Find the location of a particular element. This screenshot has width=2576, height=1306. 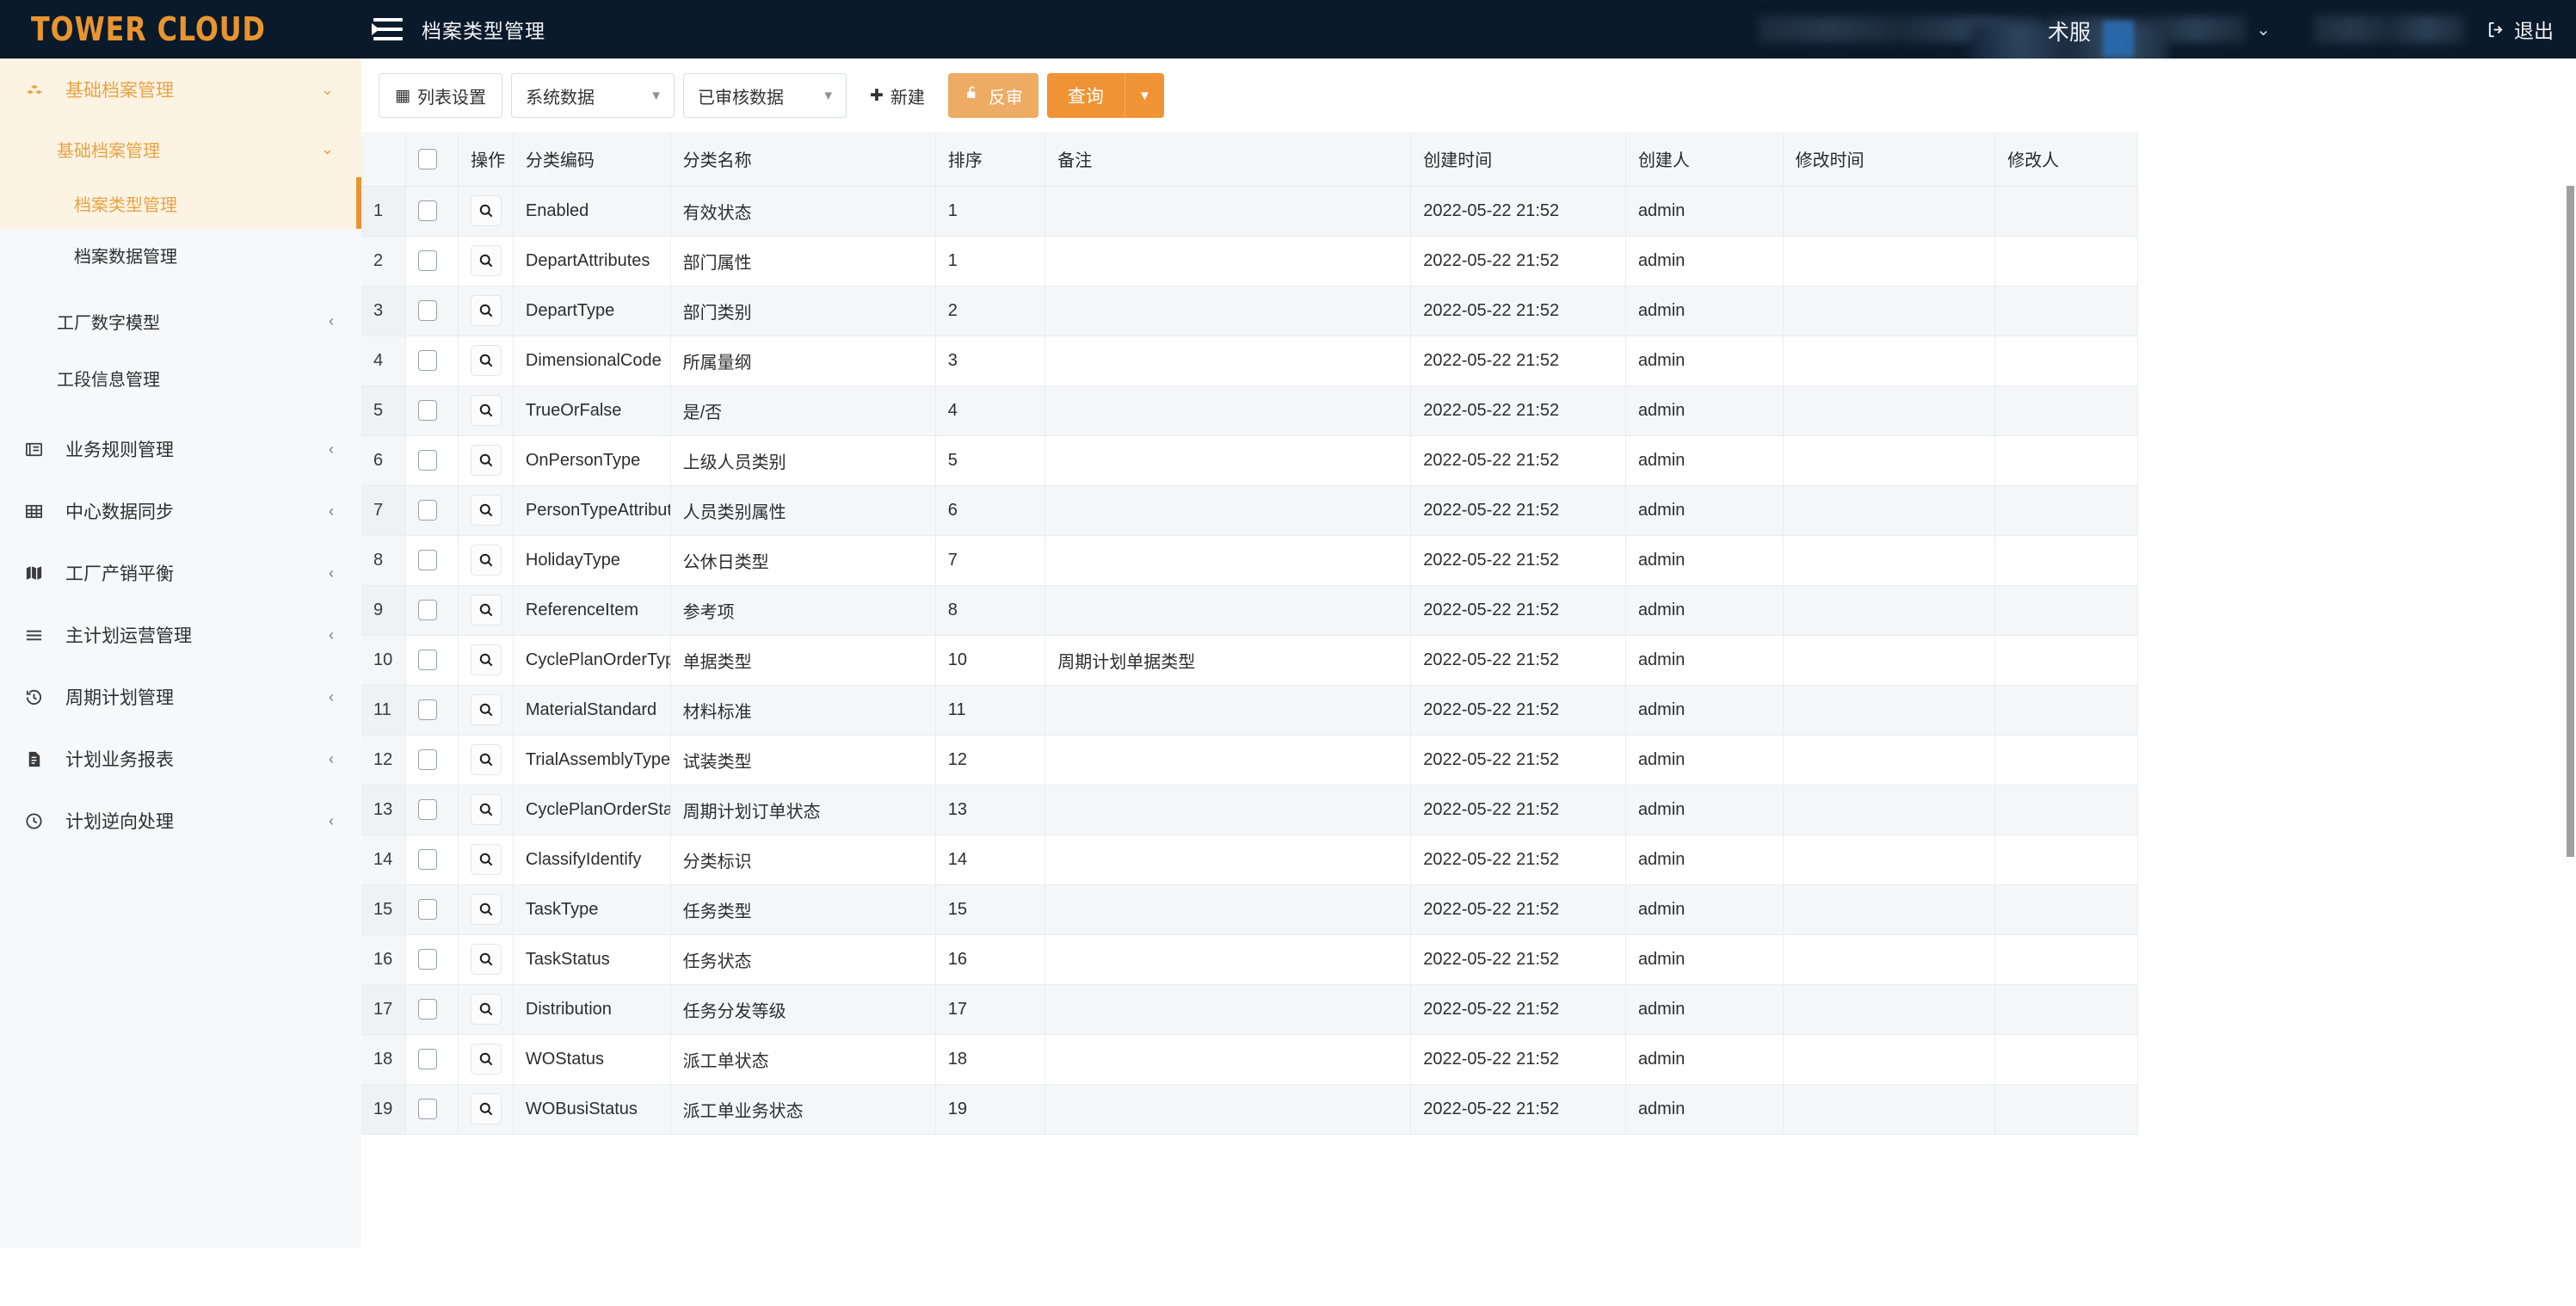

col-code: 分类编码 is located at coordinates (592, 159).